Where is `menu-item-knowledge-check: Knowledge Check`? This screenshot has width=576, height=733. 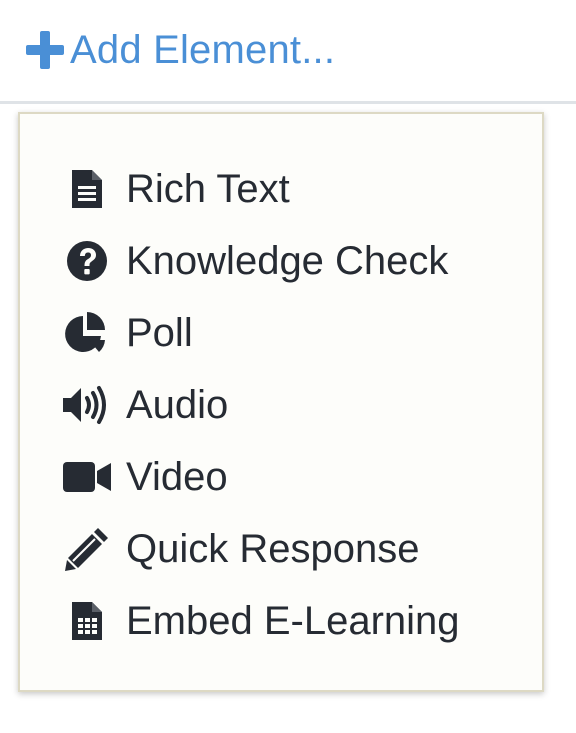 menu-item-knowledge-check: Knowledge Check is located at coordinates (254, 261).